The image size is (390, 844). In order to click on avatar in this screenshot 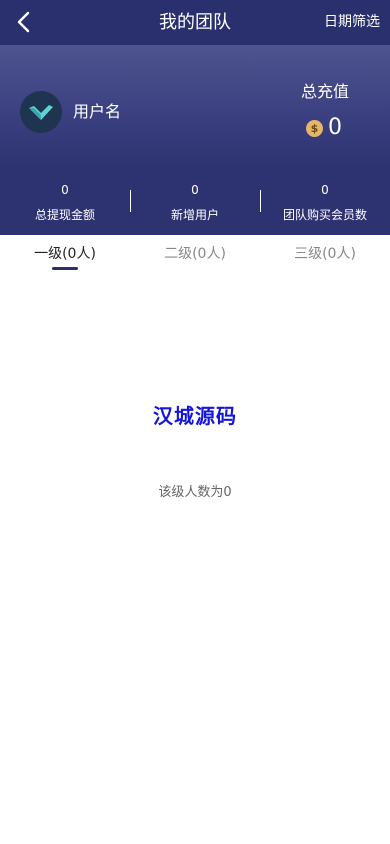, I will do `click(41, 112)`.